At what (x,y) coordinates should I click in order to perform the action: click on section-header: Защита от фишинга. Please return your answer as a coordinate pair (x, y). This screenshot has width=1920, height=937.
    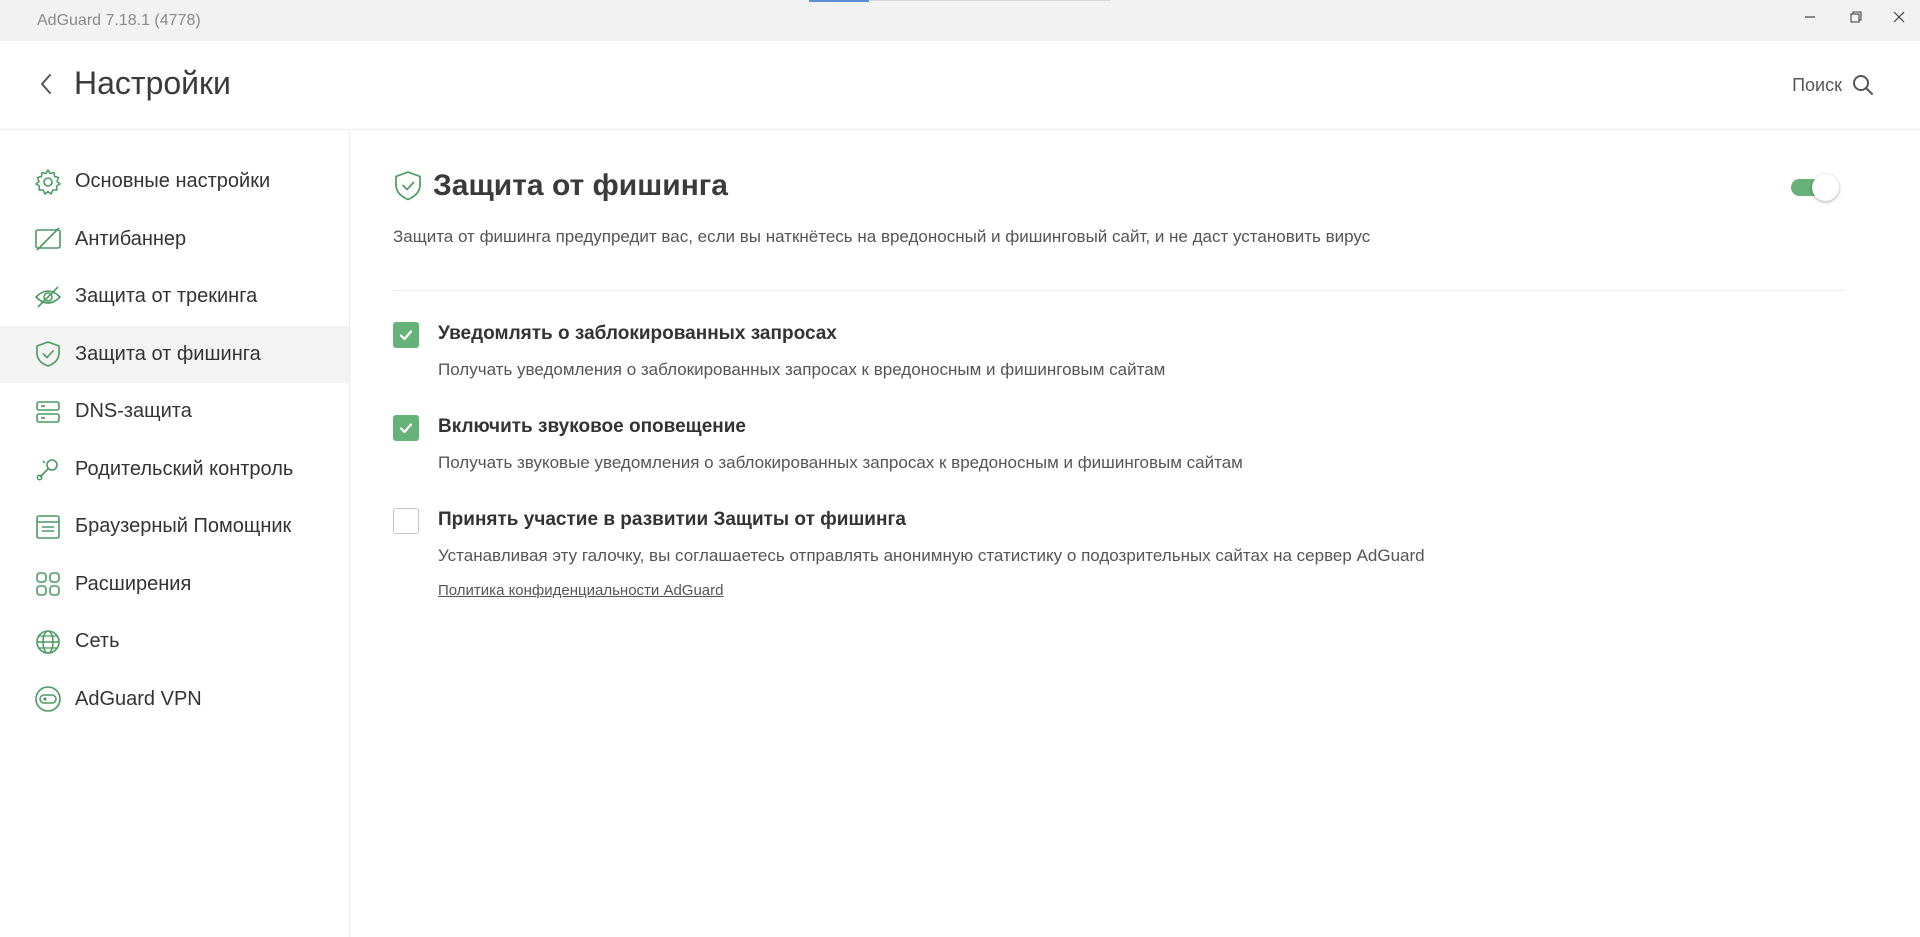
    Looking at the image, I should click on (560, 186).